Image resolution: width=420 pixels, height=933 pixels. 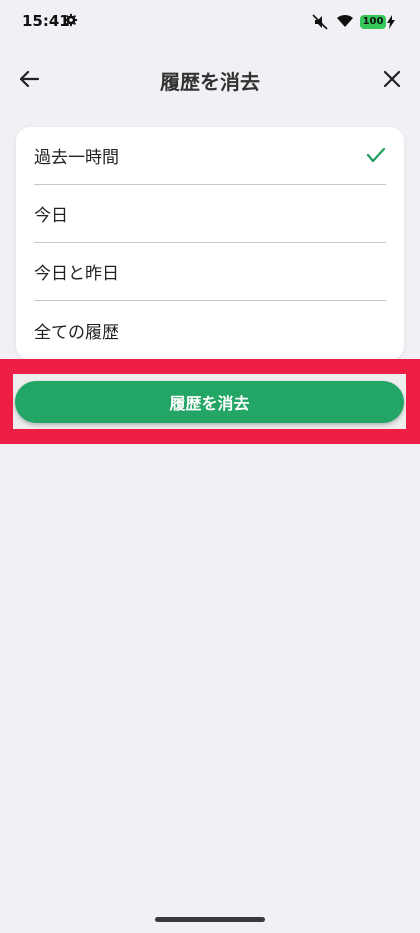 I want to click on checkmark-icon, so click(x=376, y=155).